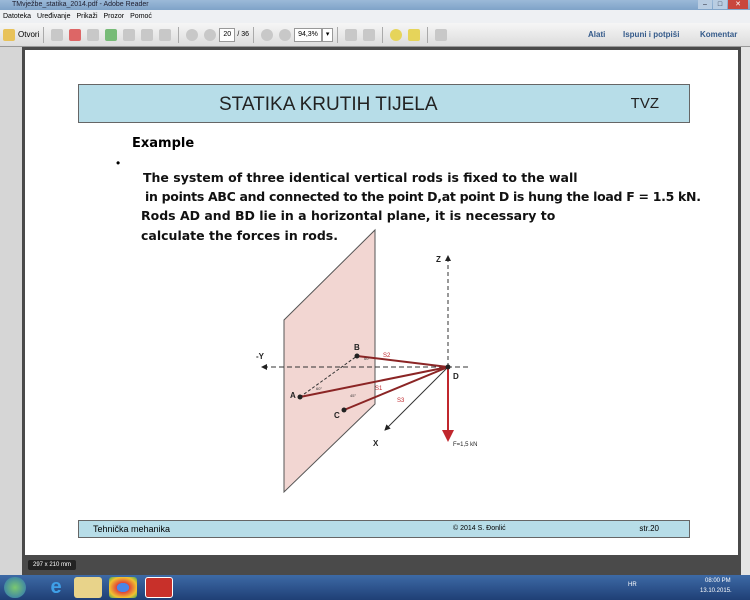  I want to click on x-label: X, so click(376, 443).